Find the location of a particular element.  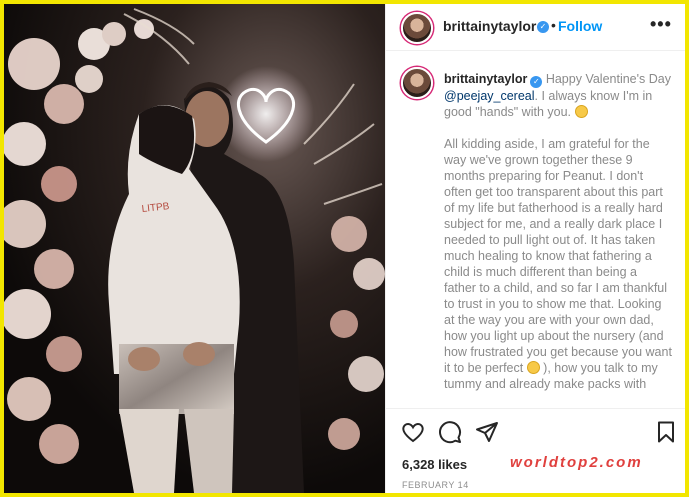

author-username: brittainytaylor is located at coordinates (489, 26).